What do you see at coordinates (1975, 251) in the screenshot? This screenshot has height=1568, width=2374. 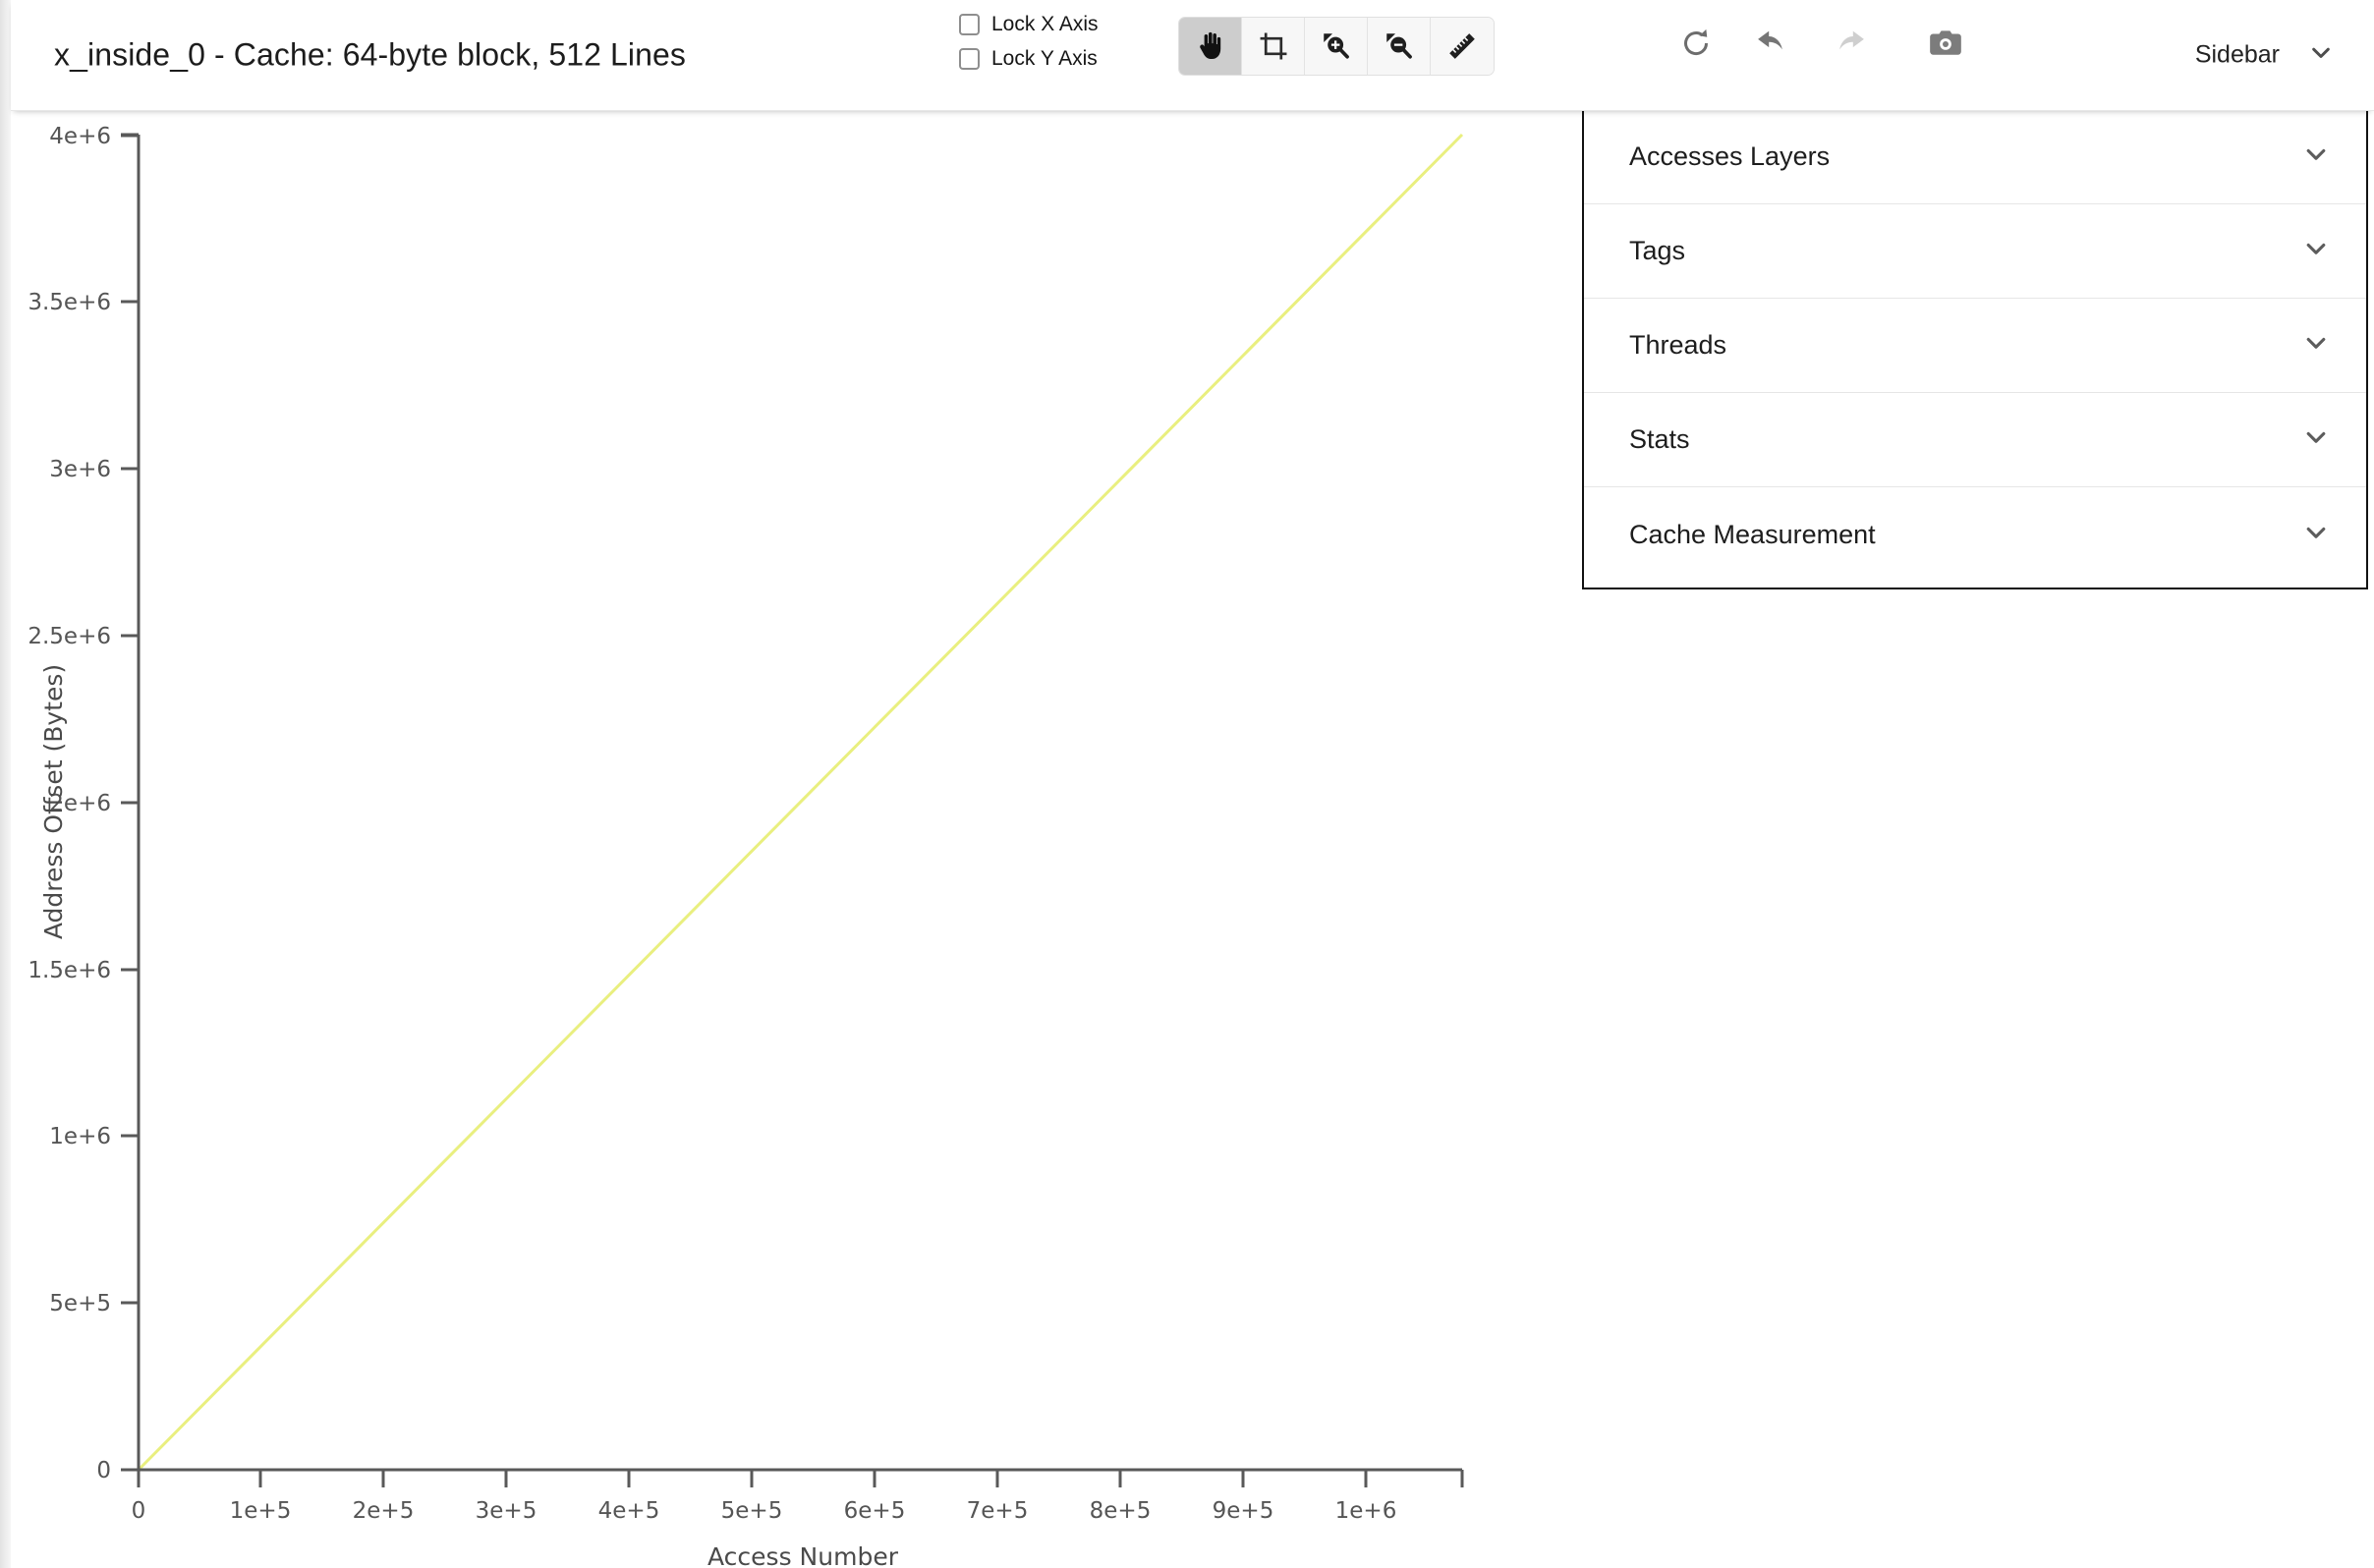 I see `sidebar-section-tags: Tags` at bounding box center [1975, 251].